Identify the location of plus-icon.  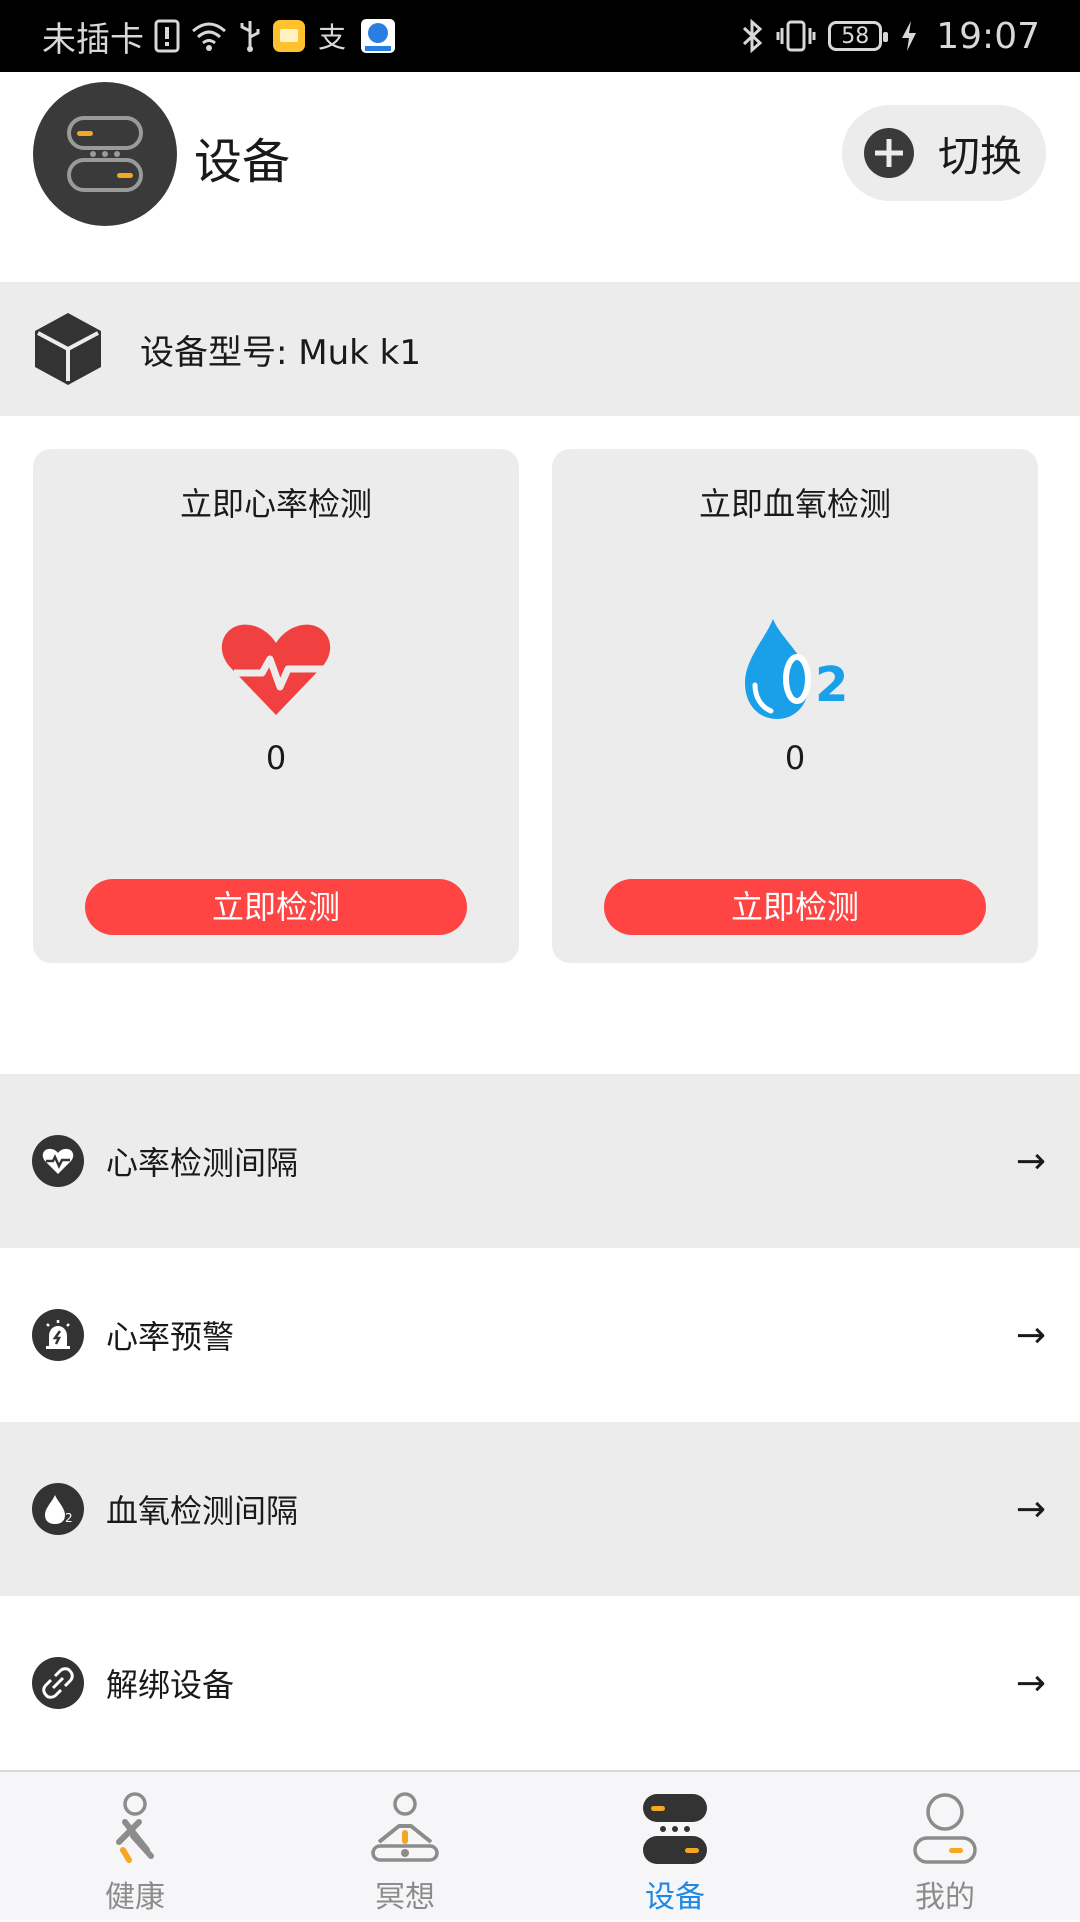
(889, 153).